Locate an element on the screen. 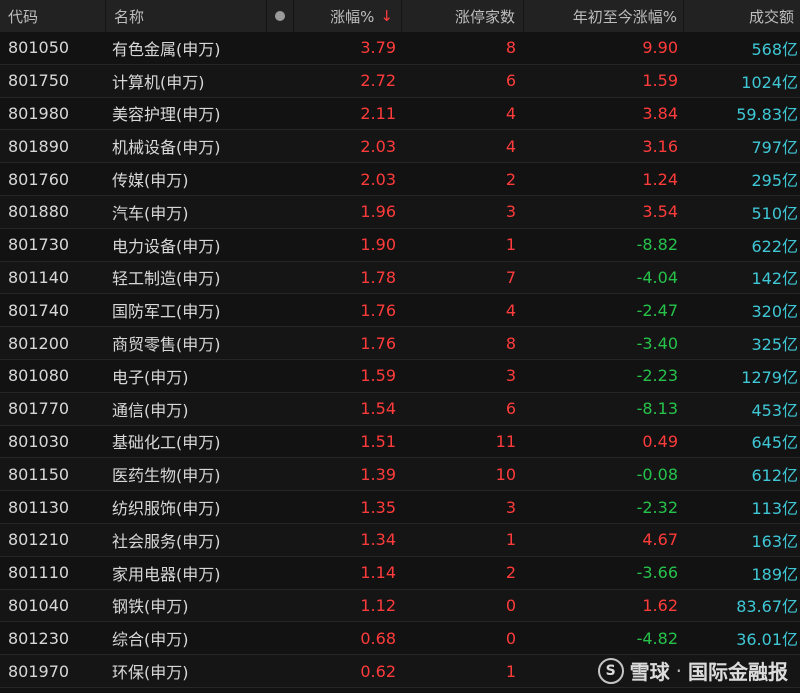 Image resolution: width=800 pixels, height=693 pixels. cell-change: 1.34 is located at coordinates (378, 540).